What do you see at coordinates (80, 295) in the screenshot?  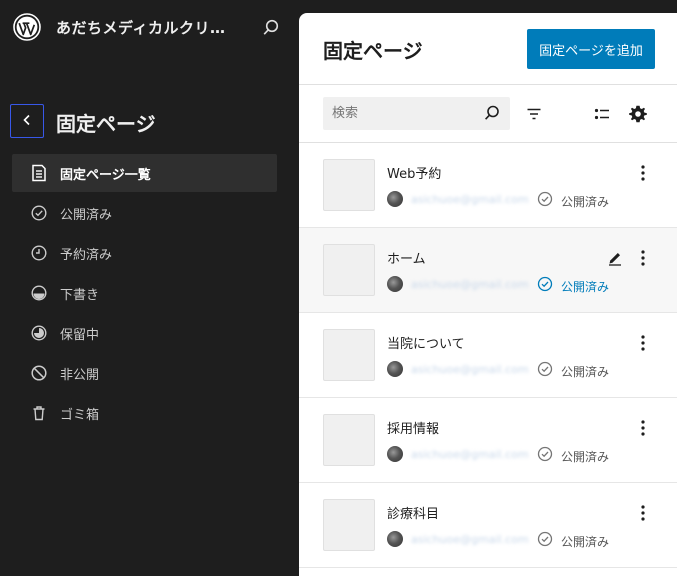 I see `sidebar-item-label: 下書き` at bounding box center [80, 295].